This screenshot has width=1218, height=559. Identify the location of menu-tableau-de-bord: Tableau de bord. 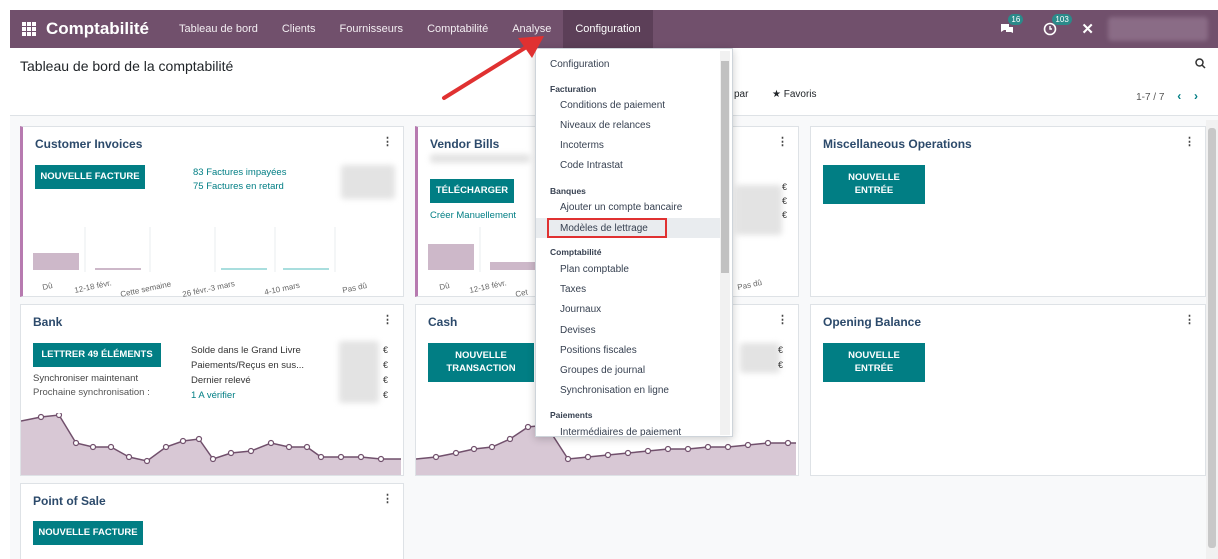
(218, 29).